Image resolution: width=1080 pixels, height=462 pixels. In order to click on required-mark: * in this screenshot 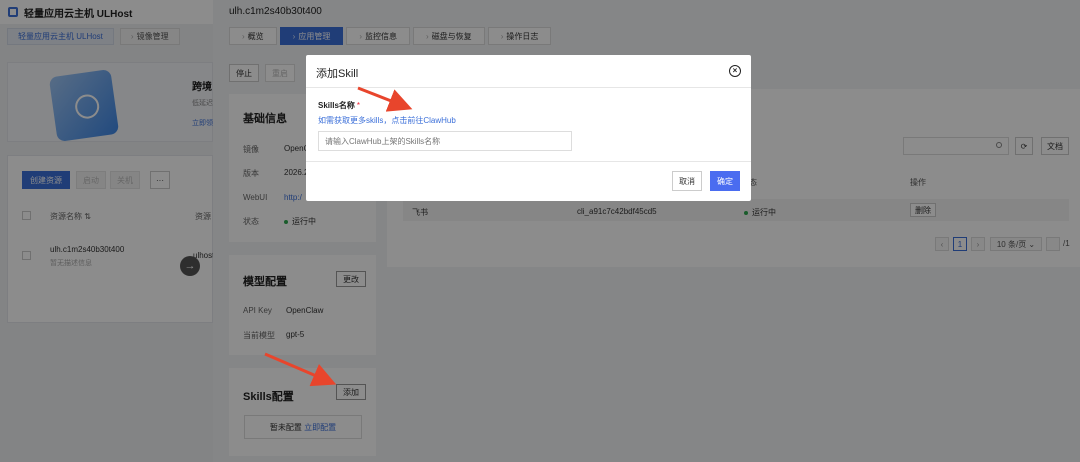, I will do `click(358, 105)`.